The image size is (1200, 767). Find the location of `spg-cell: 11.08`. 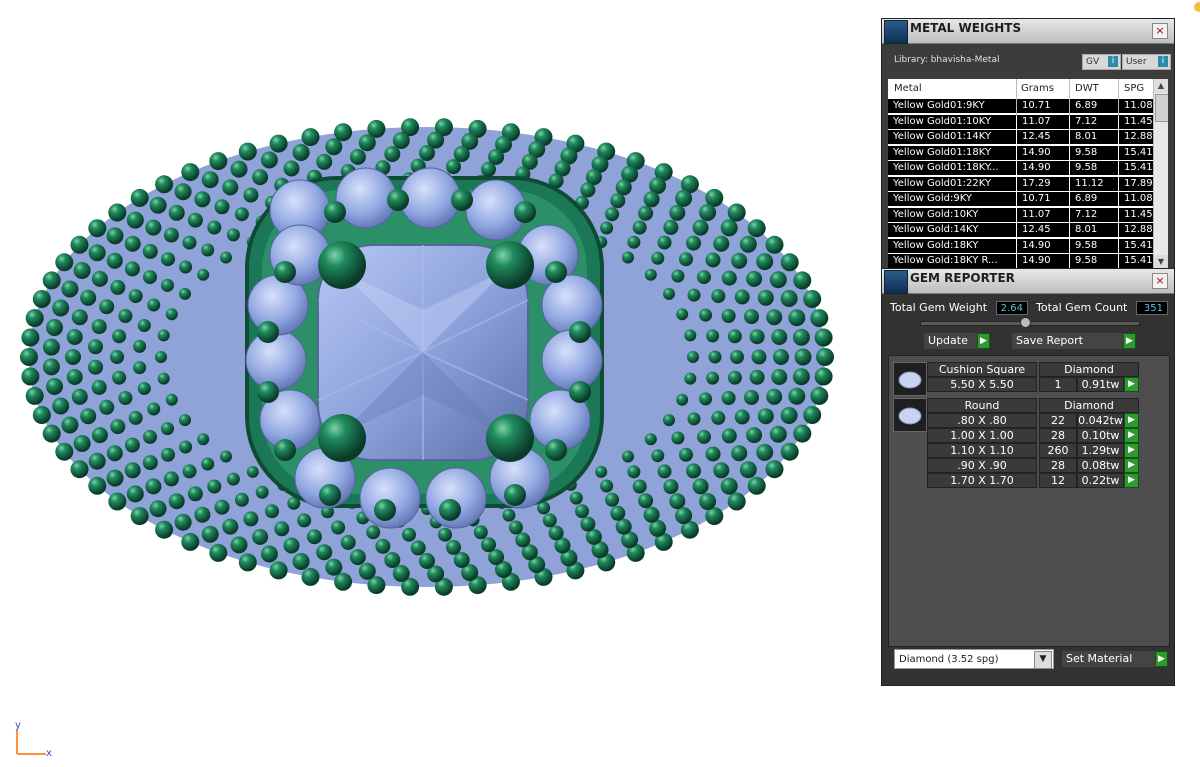

spg-cell: 11.08 is located at coordinates (1136, 199).